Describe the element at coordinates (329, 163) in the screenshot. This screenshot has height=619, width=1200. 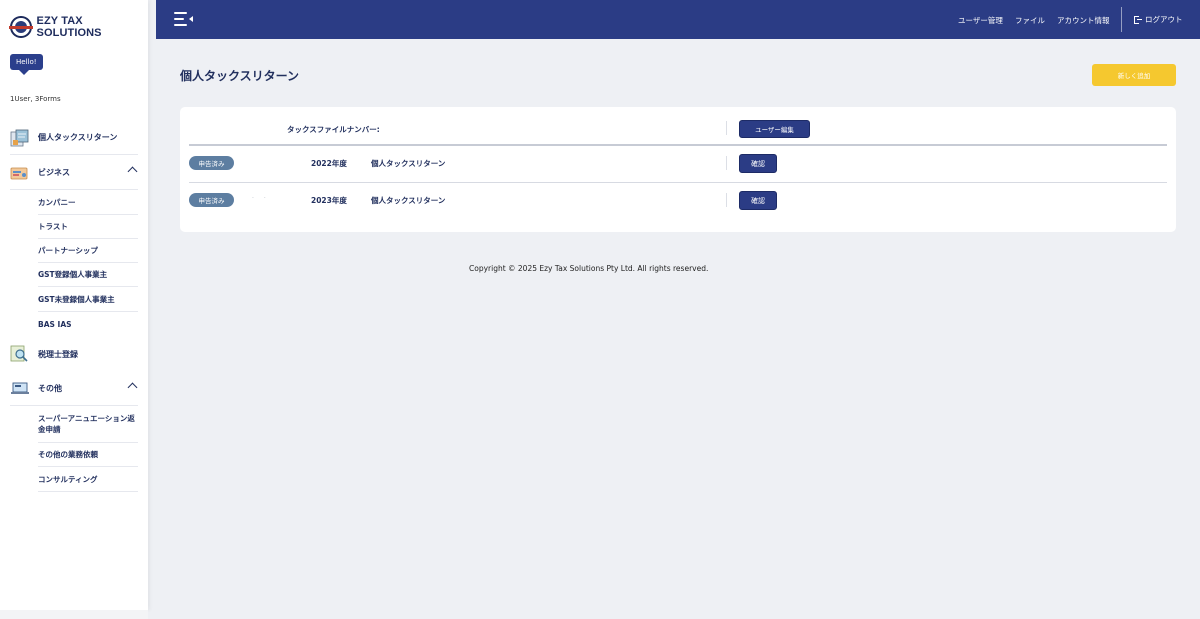
I see `tax-year: 2022年度` at that location.